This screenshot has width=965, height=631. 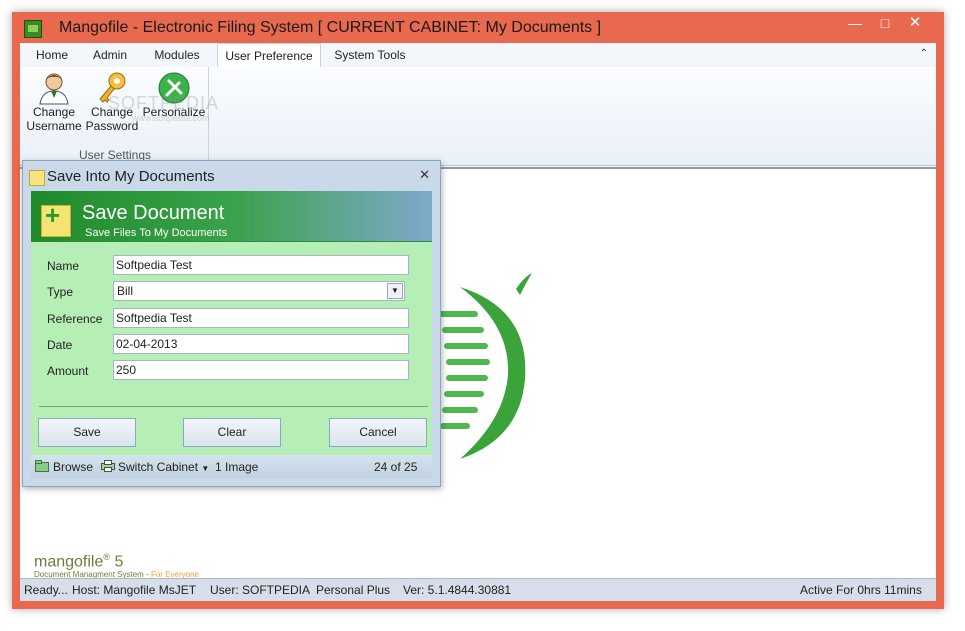 What do you see at coordinates (237, 467) in the screenshot?
I see `image-count: 1 Image` at bounding box center [237, 467].